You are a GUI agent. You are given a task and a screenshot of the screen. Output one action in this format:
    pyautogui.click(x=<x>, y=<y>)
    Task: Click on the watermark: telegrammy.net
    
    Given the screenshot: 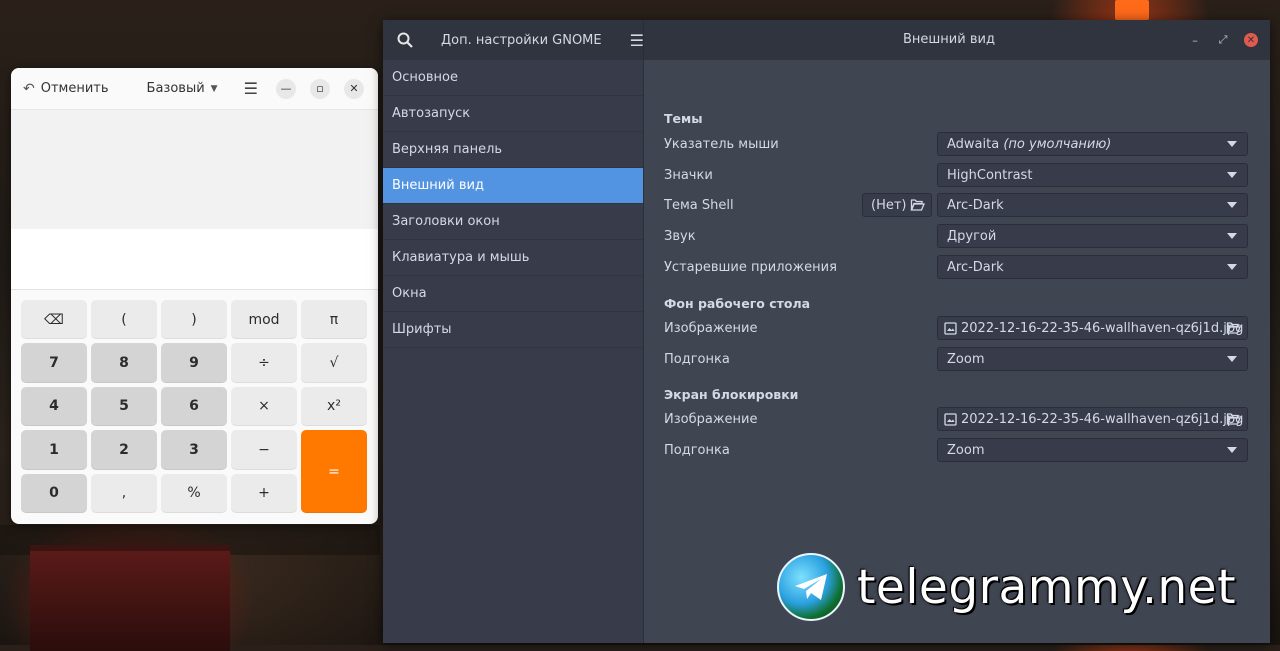 What is the action you would take?
    pyautogui.click(x=1006, y=587)
    